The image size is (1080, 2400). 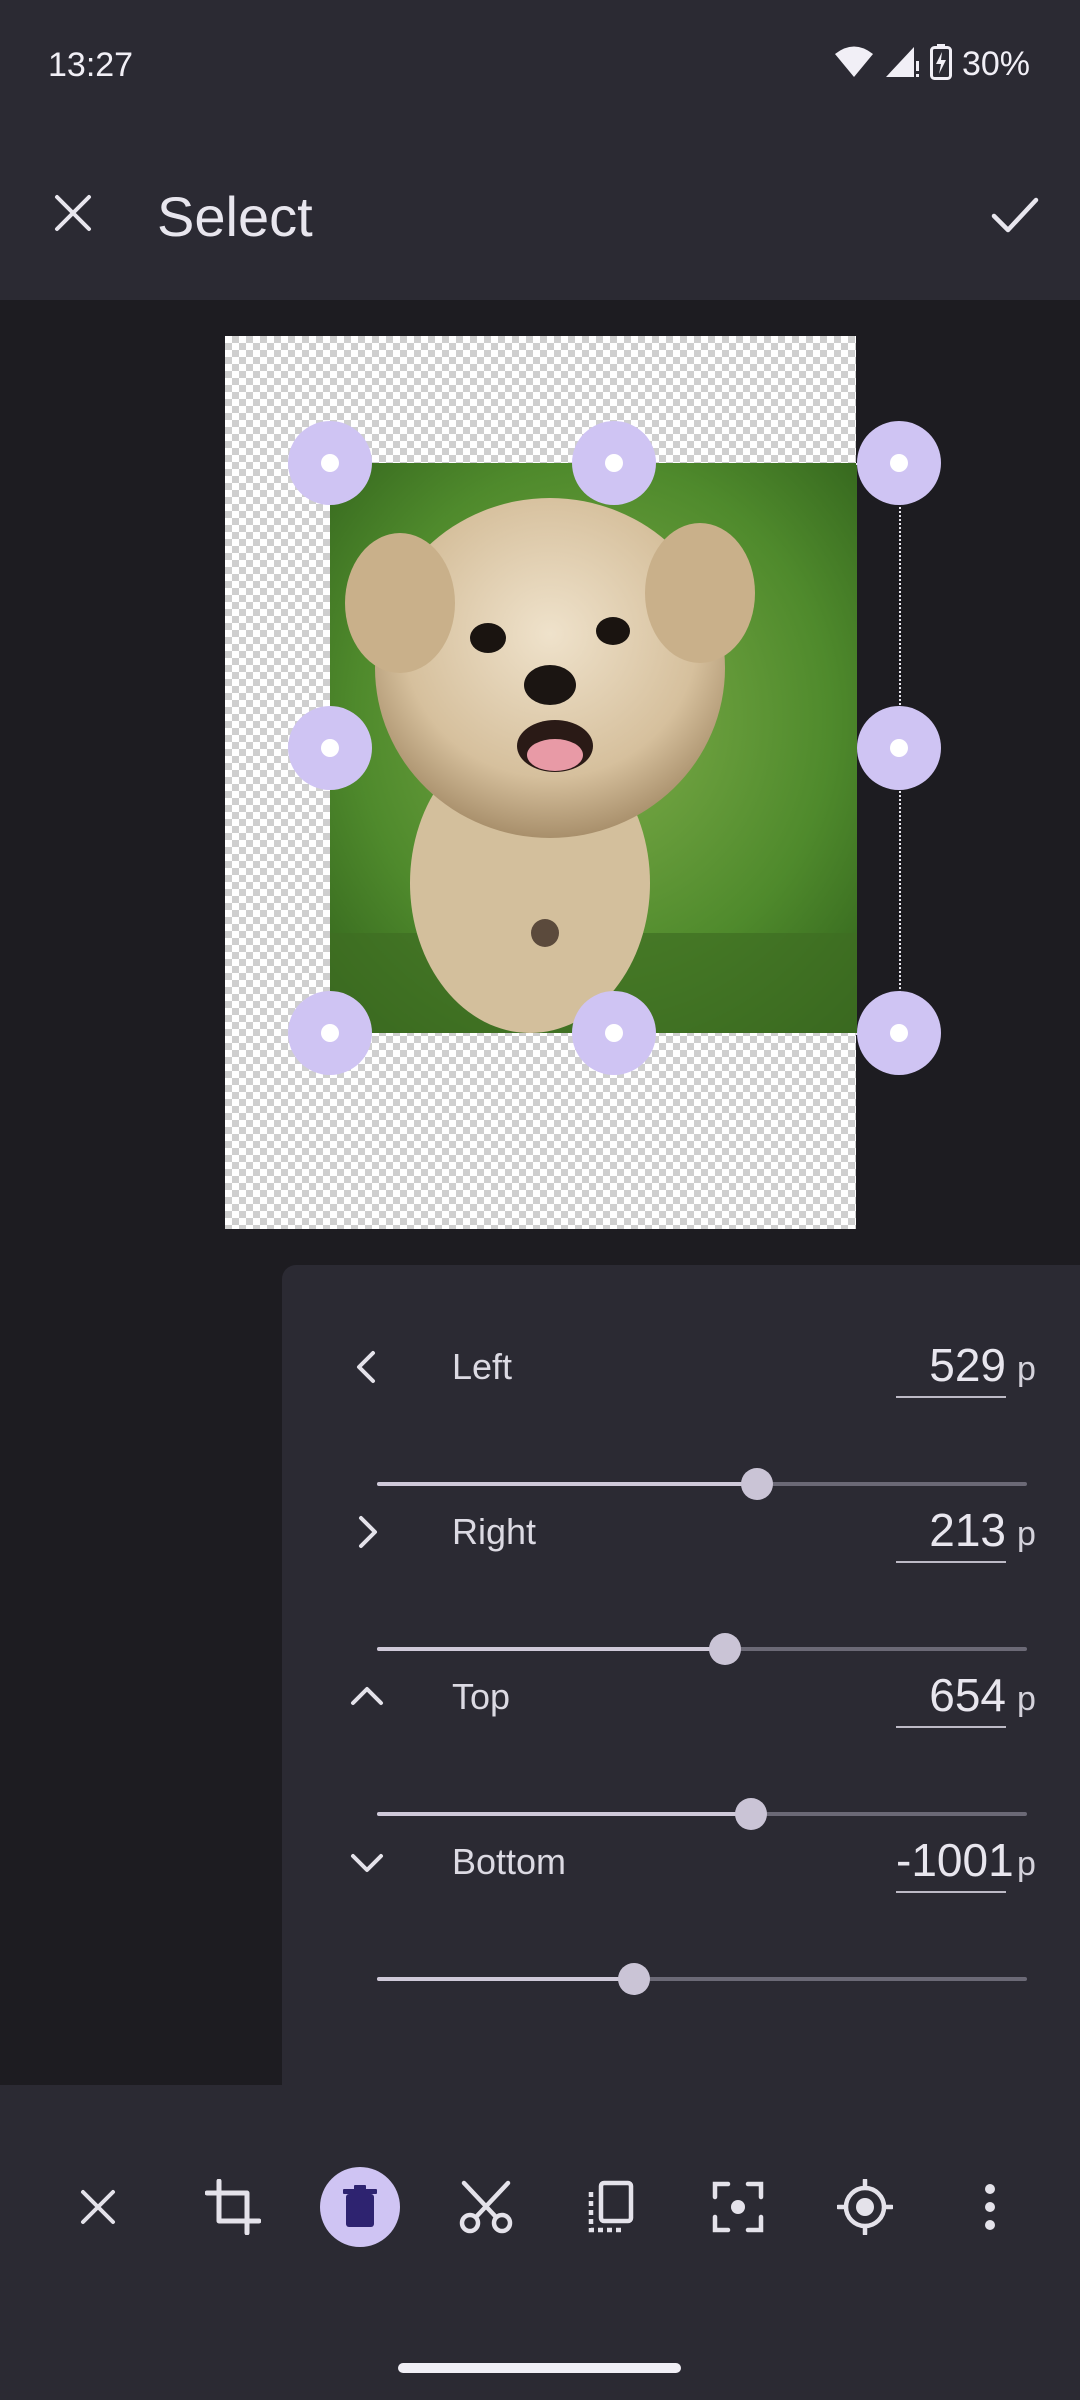 I want to click on copy-tool-button, so click(x=610, y=2207).